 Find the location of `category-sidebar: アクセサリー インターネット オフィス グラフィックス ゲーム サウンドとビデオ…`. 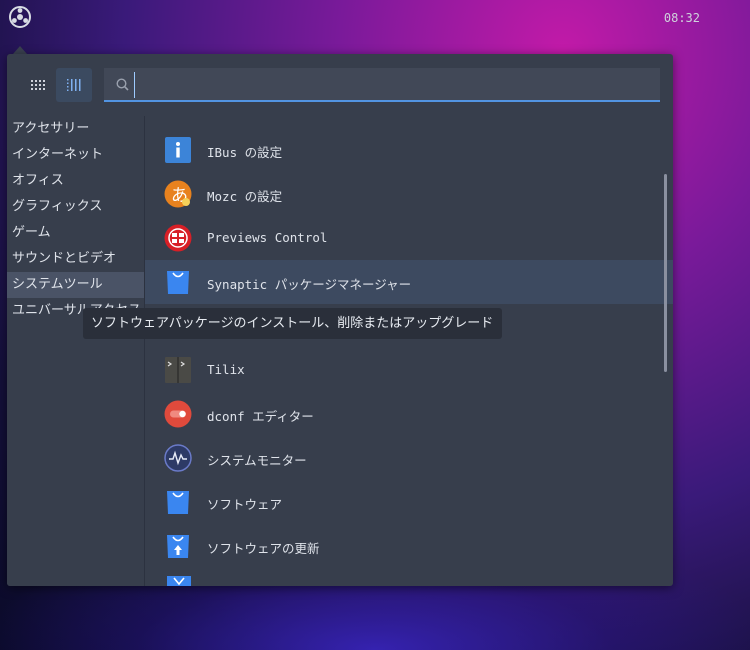

category-sidebar: アクセサリー インターネット オフィス グラフィックス ゲーム サウンドとビデオ… is located at coordinates (76, 351).